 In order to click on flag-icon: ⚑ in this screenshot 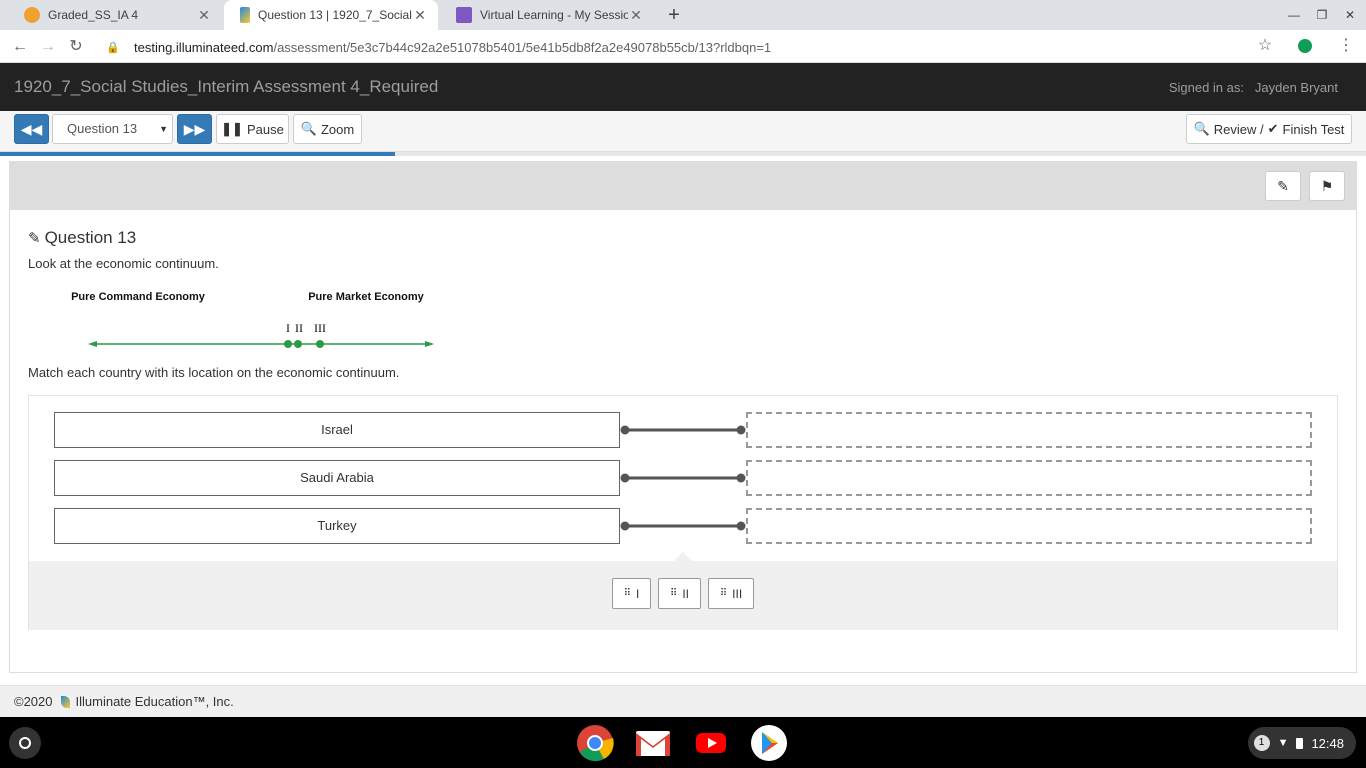, I will do `click(1327, 186)`.